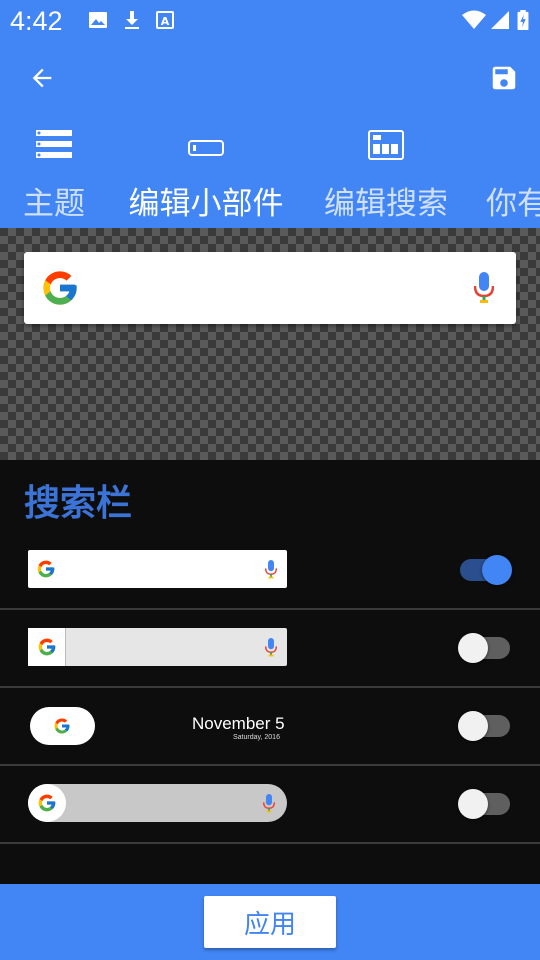 The width and height of the screenshot is (540, 960). I want to click on list-icon, so click(54, 144).